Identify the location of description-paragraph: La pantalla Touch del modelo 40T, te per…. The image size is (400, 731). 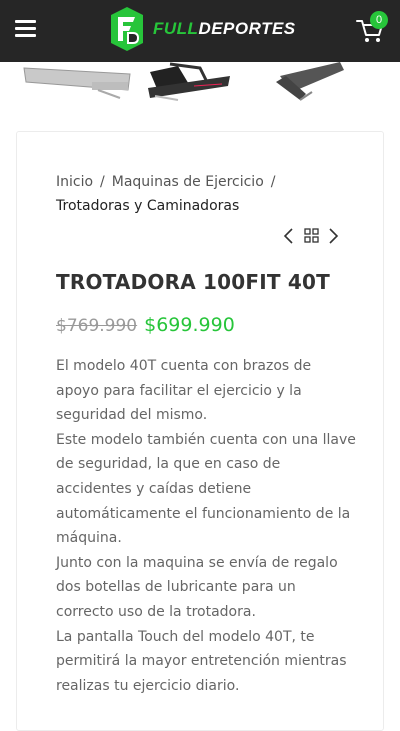
(201, 661).